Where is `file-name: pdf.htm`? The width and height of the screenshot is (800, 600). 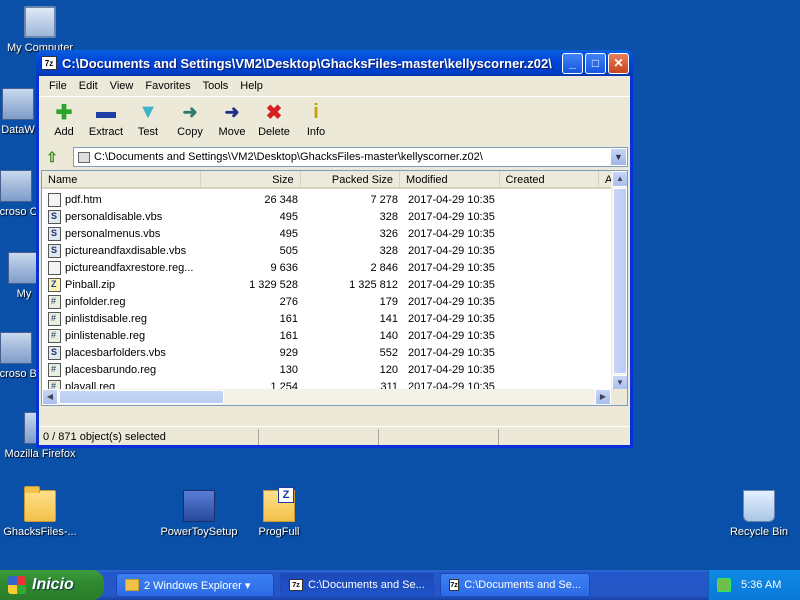
file-name: pdf.htm is located at coordinates (83, 199).